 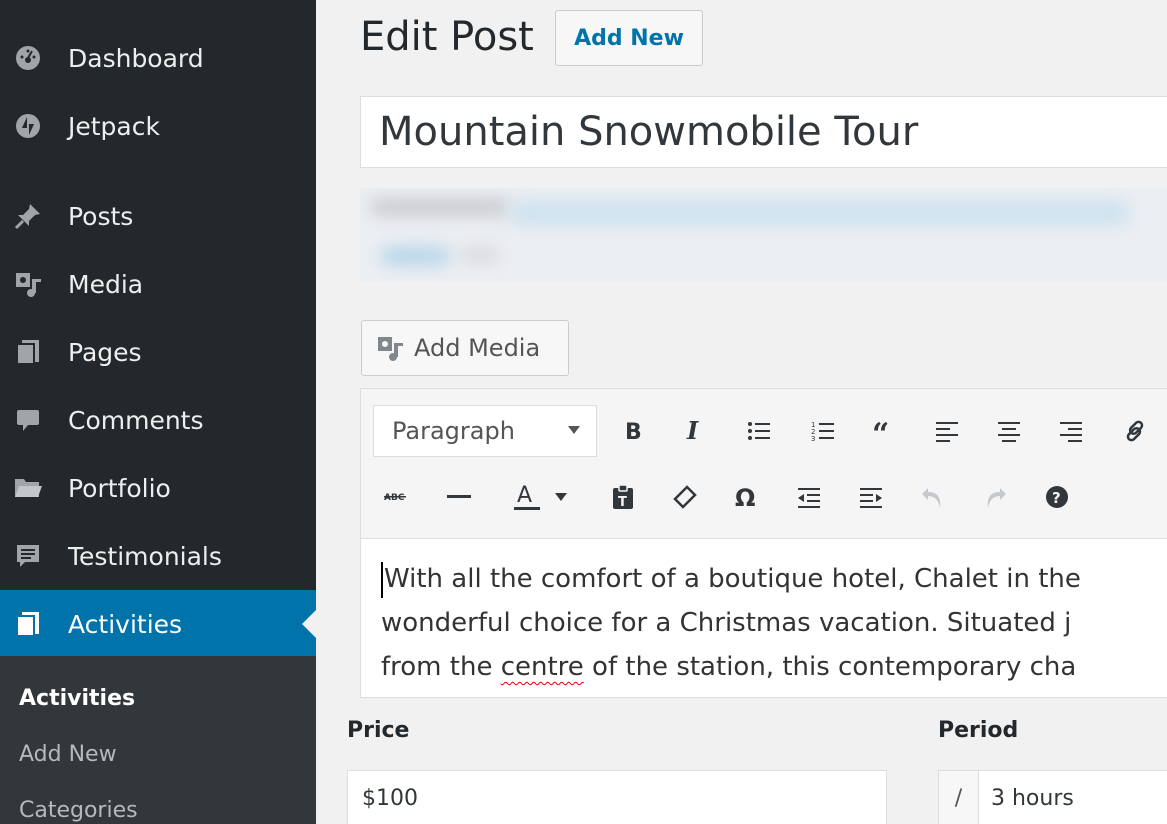 I want to click on comment-icon, so click(x=28, y=420).